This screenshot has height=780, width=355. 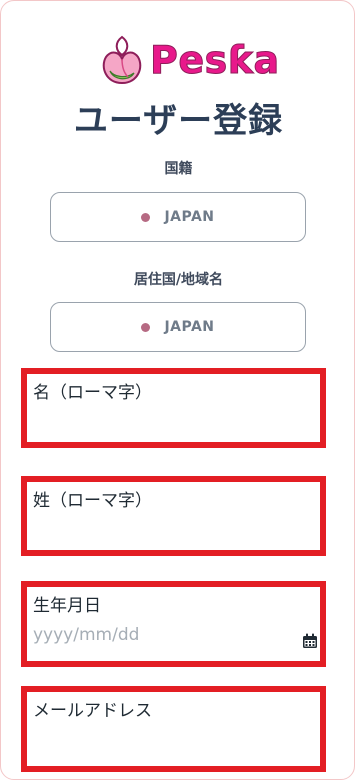 I want to click on nationality-label: 国籍, so click(x=178, y=169).